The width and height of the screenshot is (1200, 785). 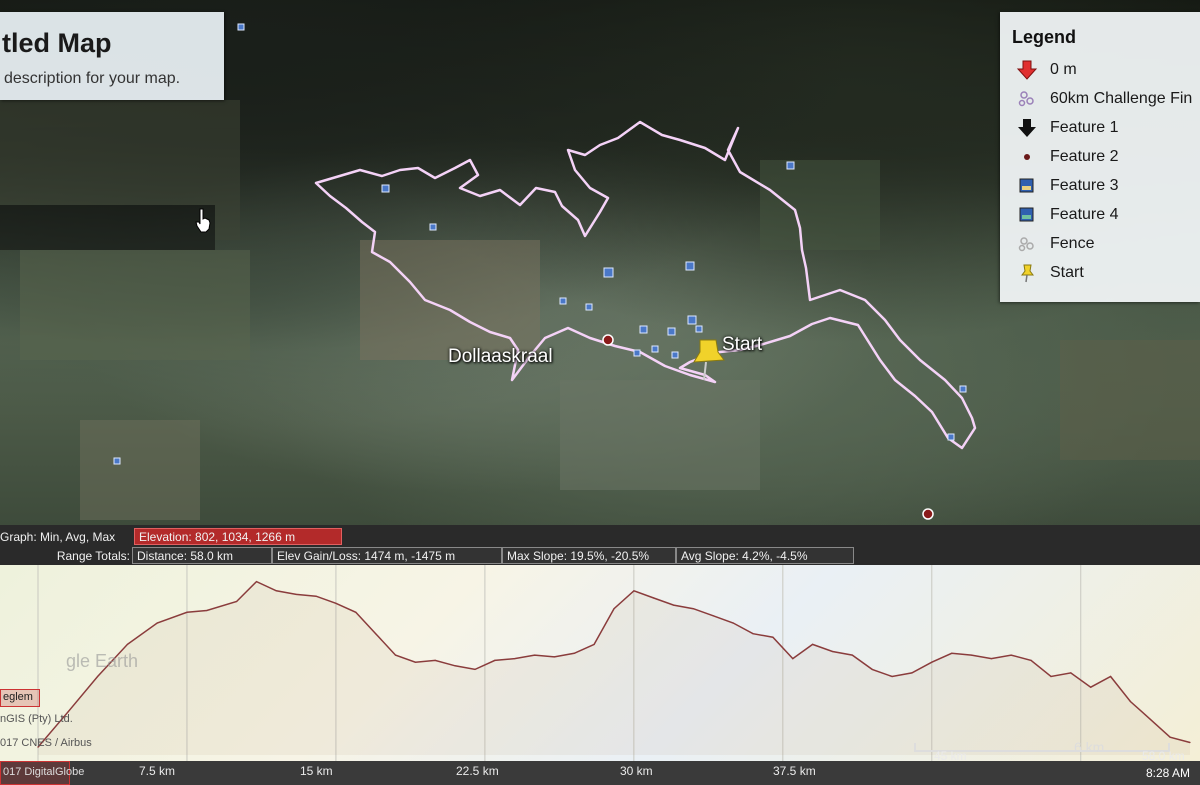 I want to click on yellow-pushpin-icon, so click(x=1027, y=273).